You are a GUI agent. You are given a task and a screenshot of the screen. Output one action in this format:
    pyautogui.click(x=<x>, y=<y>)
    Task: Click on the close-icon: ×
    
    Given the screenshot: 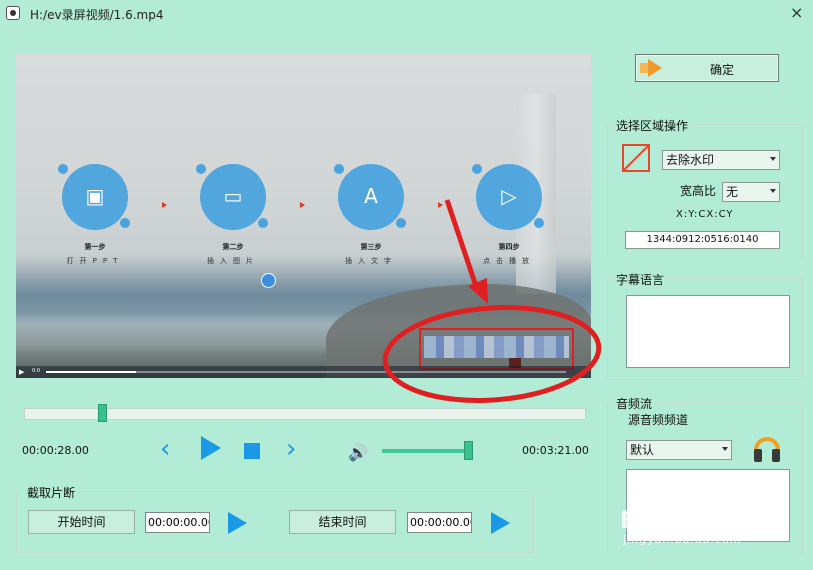 What is the action you would take?
    pyautogui.click(x=796, y=12)
    